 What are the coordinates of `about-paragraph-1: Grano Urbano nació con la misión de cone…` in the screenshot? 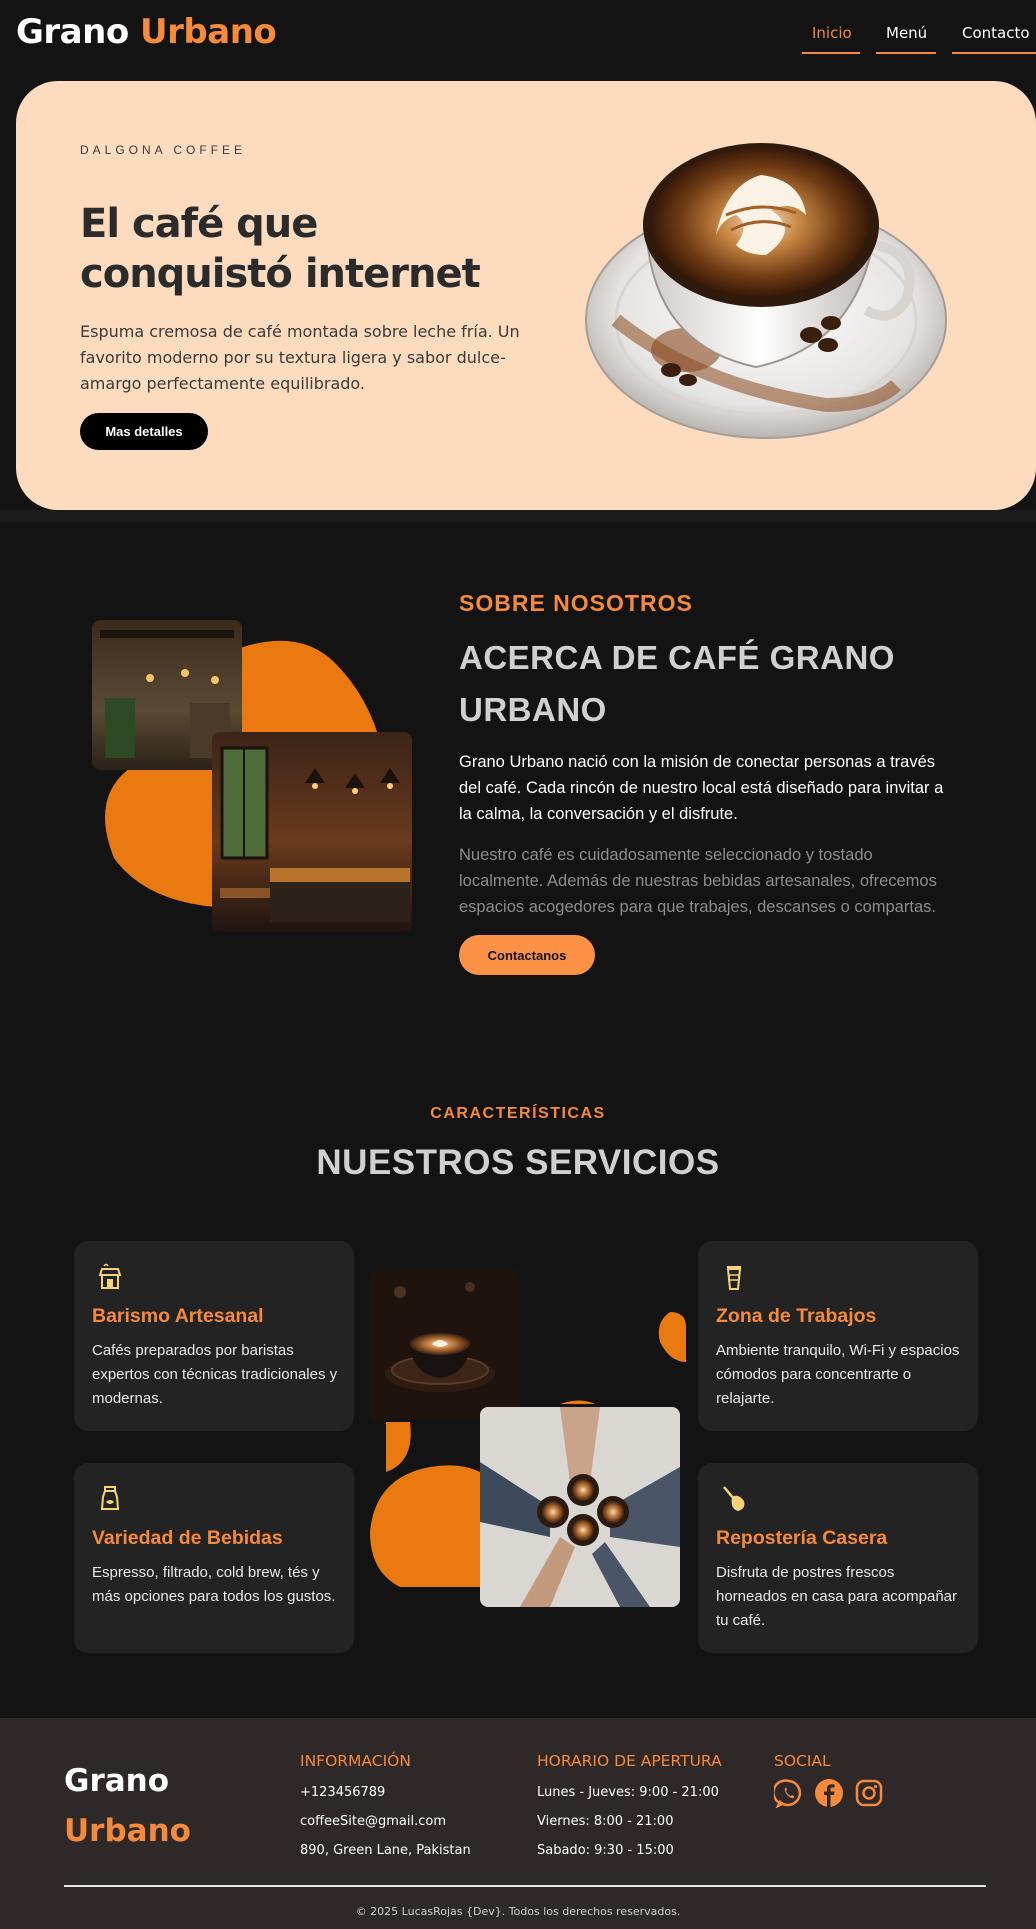 It's located at (701, 788).